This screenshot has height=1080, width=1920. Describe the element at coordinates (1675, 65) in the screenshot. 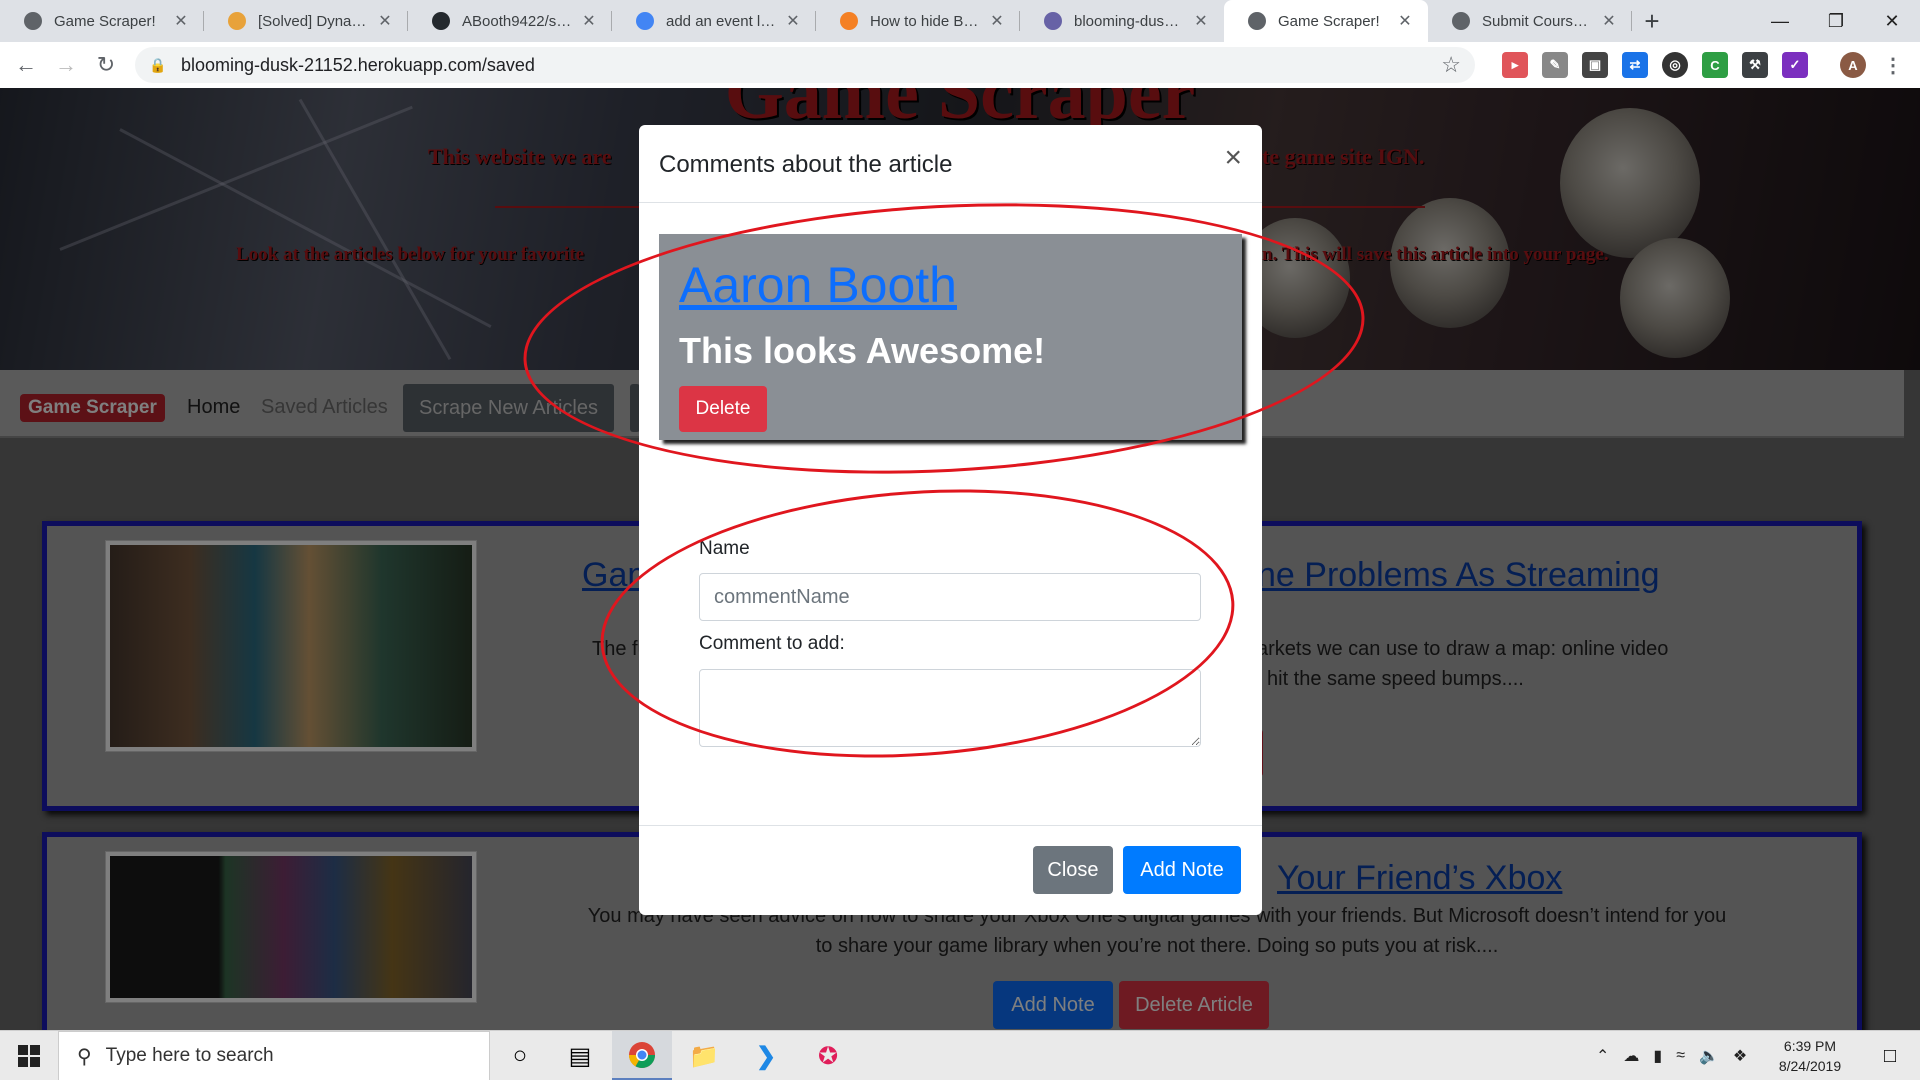

I see `circle-extension-icon: ◎` at that location.